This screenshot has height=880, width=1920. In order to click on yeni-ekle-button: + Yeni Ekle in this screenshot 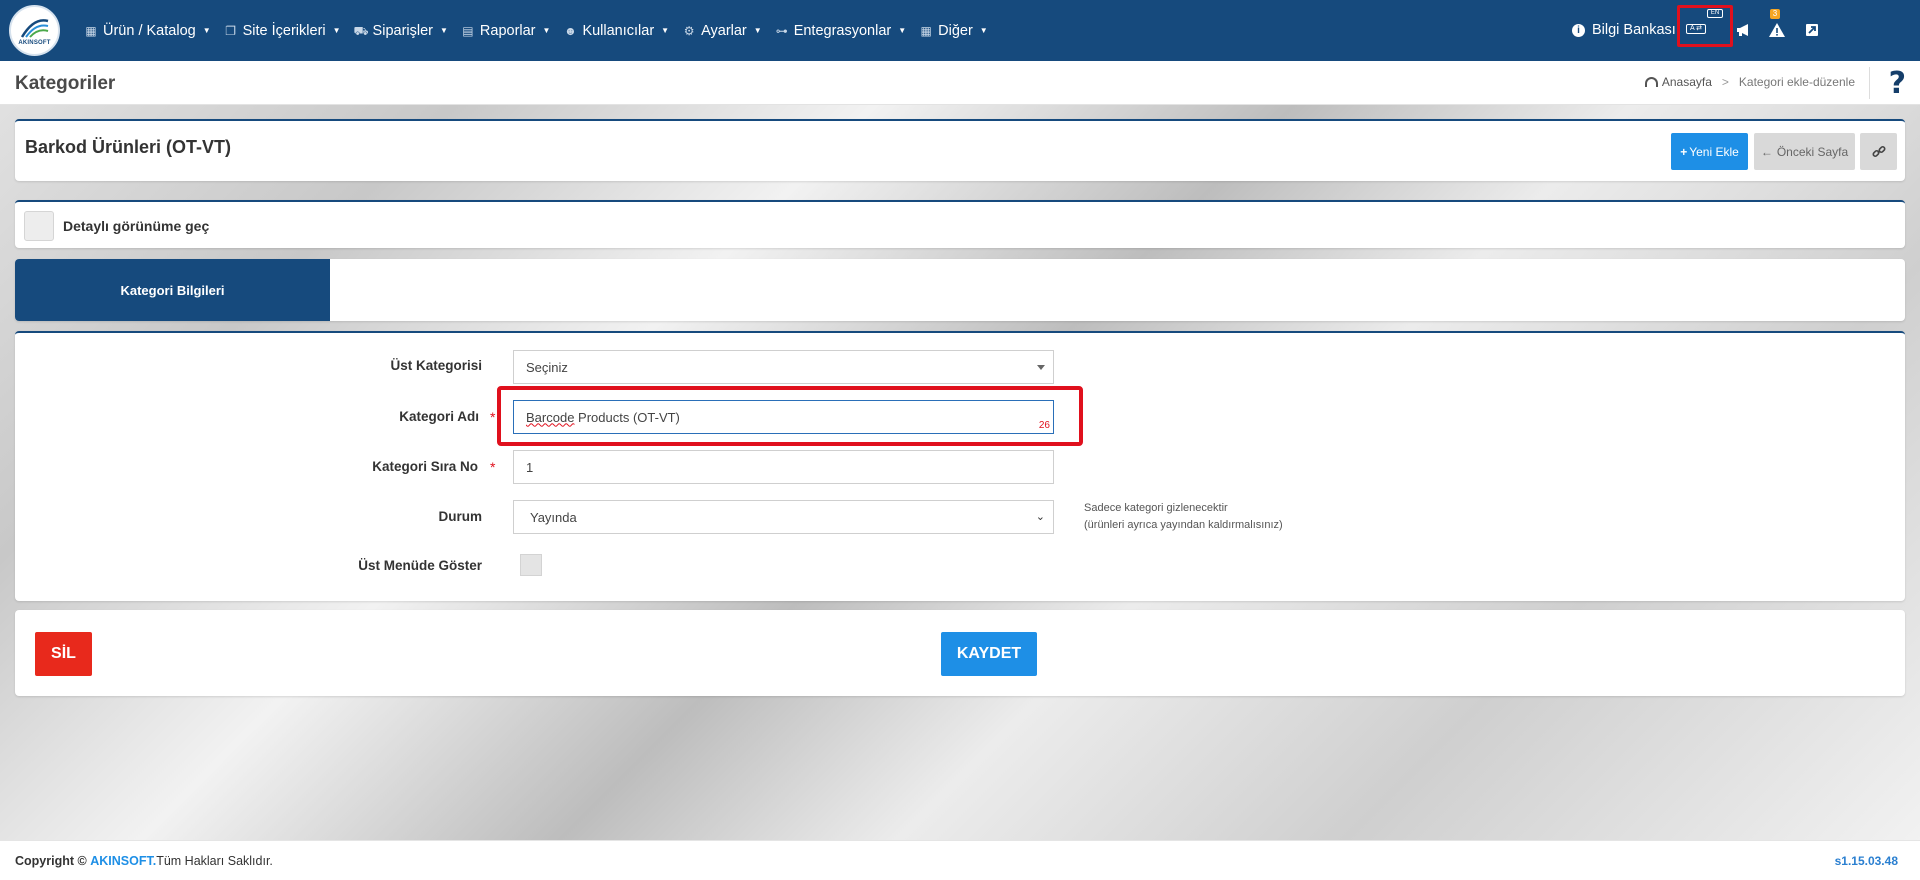, I will do `click(1709, 151)`.